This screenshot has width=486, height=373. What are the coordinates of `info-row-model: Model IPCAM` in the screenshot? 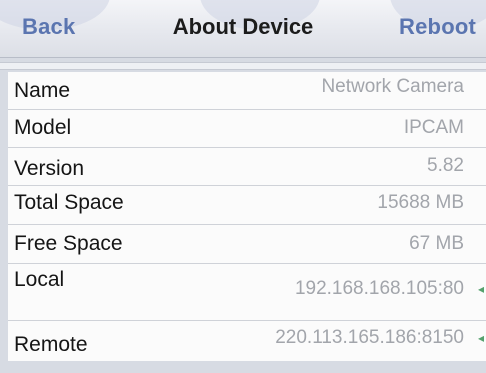 It's located at (247, 129).